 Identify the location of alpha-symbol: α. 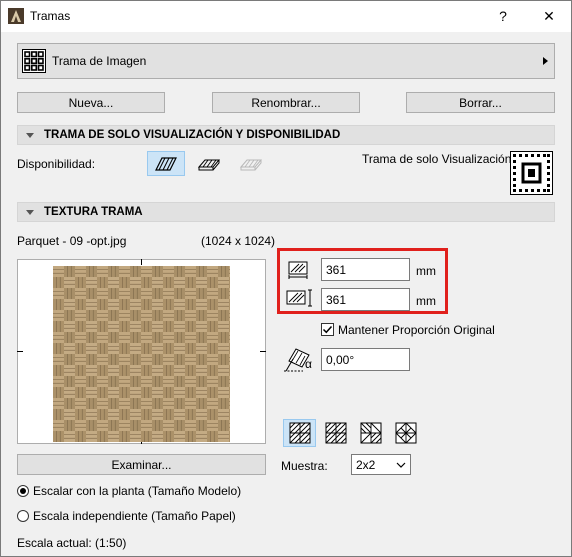
(308, 364).